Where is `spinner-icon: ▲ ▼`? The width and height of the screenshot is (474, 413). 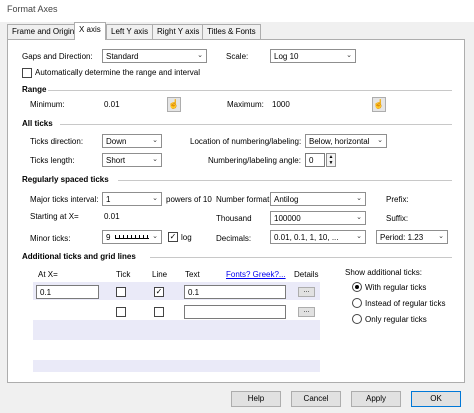 spinner-icon: ▲ ▼ is located at coordinates (331, 160).